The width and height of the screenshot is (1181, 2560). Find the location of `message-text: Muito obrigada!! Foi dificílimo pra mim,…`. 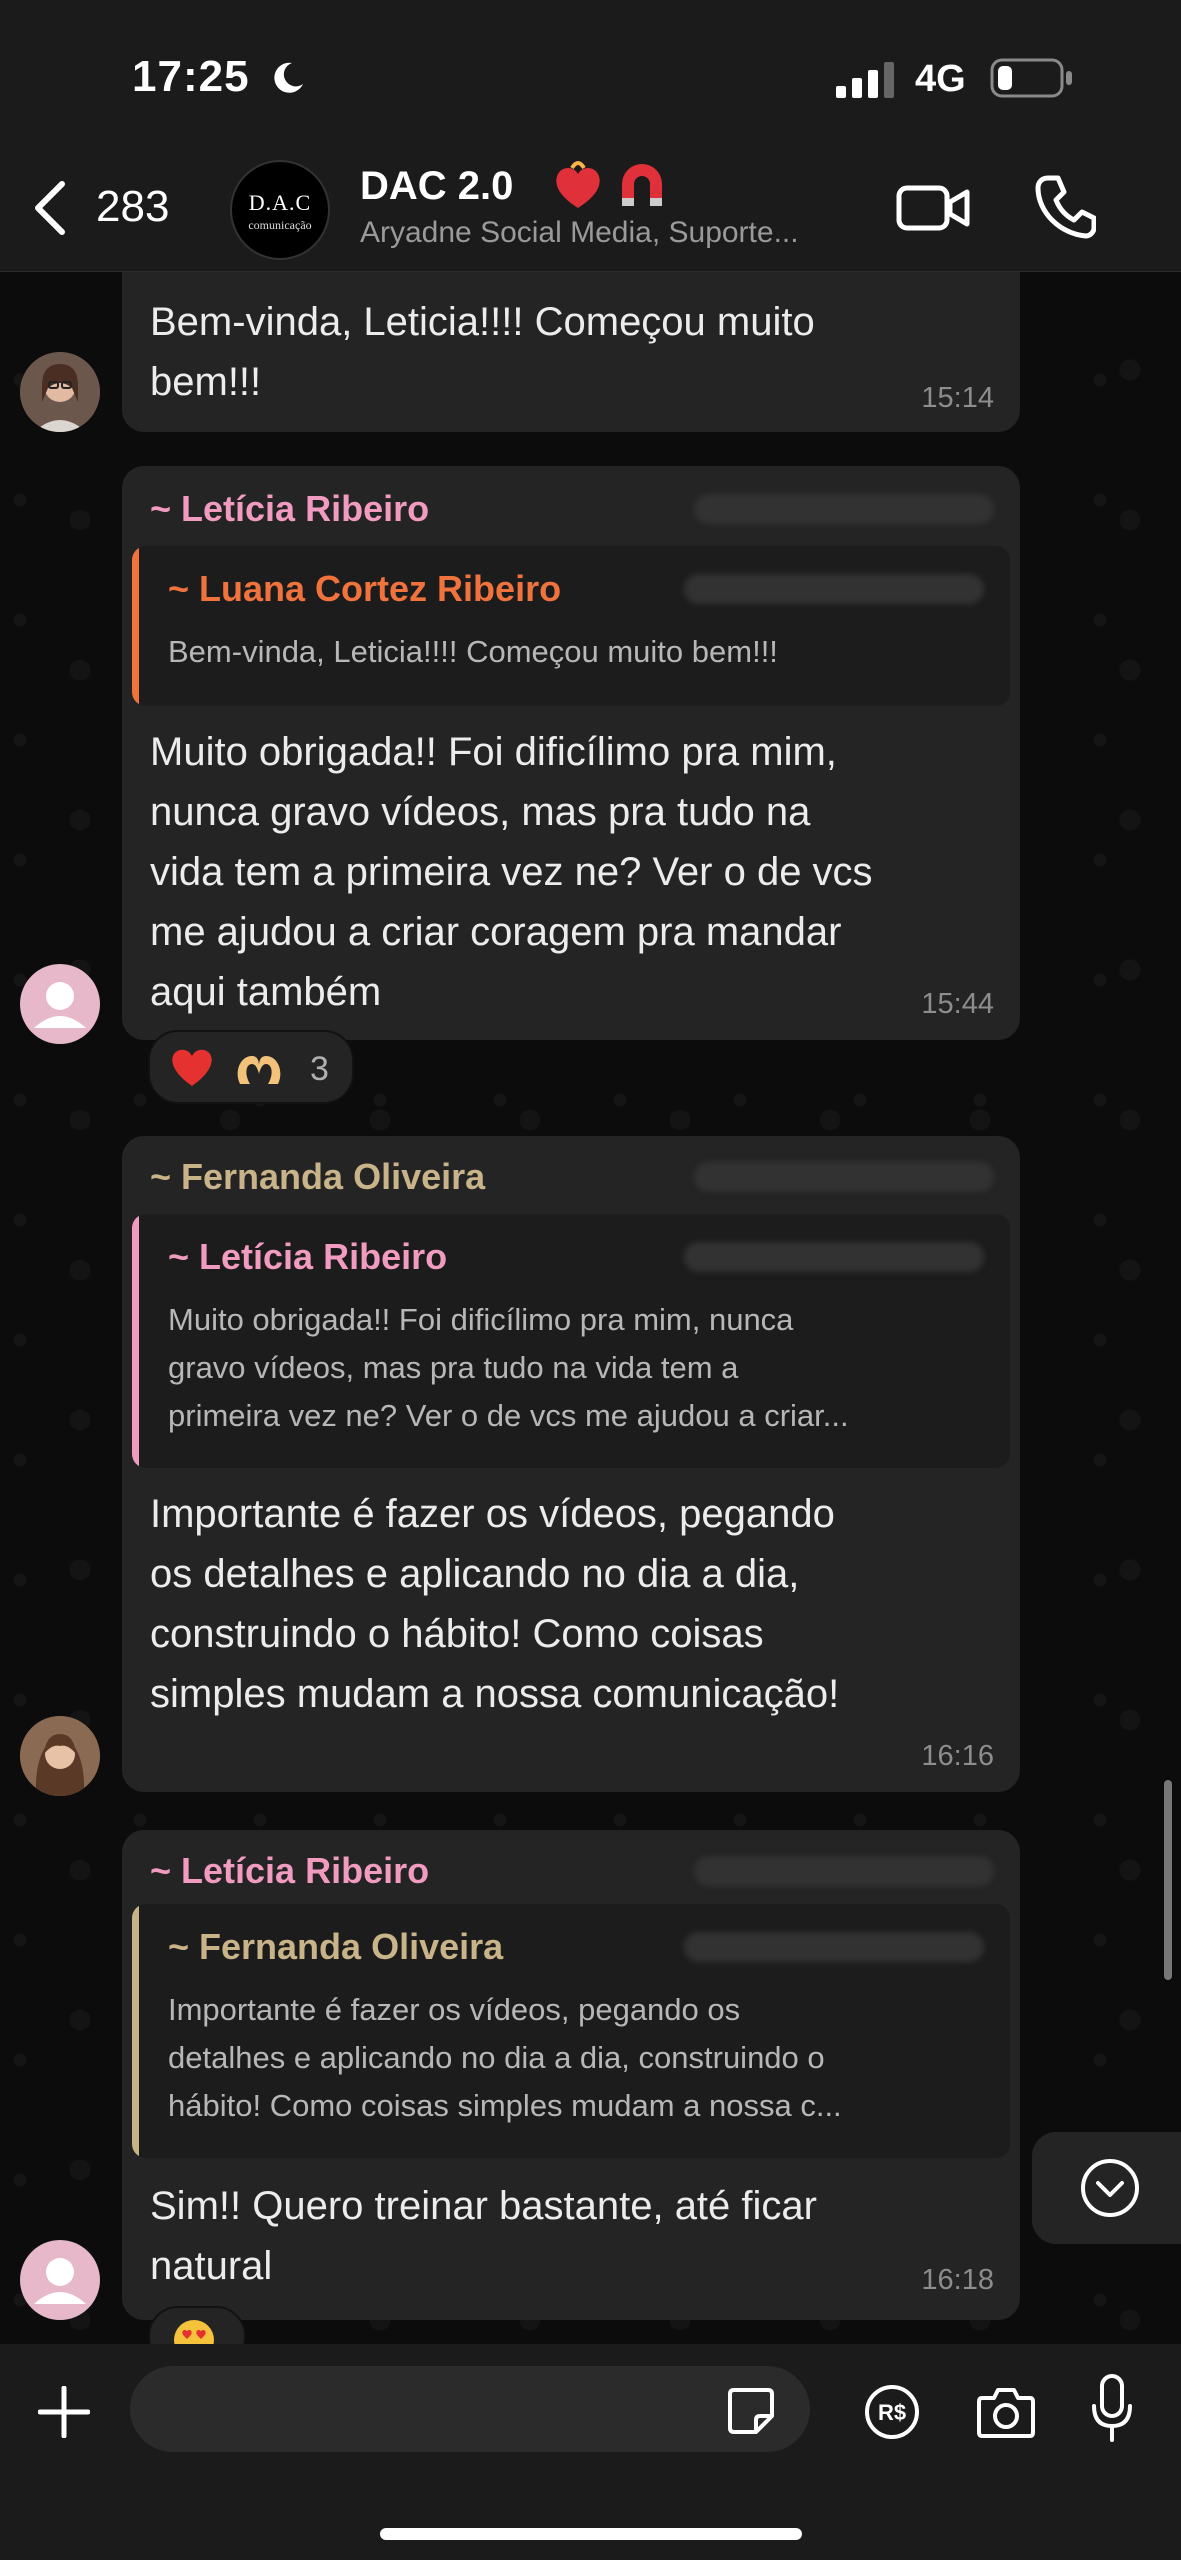

message-text: Muito obrigada!! Foi dificílimo pra mim,… is located at coordinates (511, 872).